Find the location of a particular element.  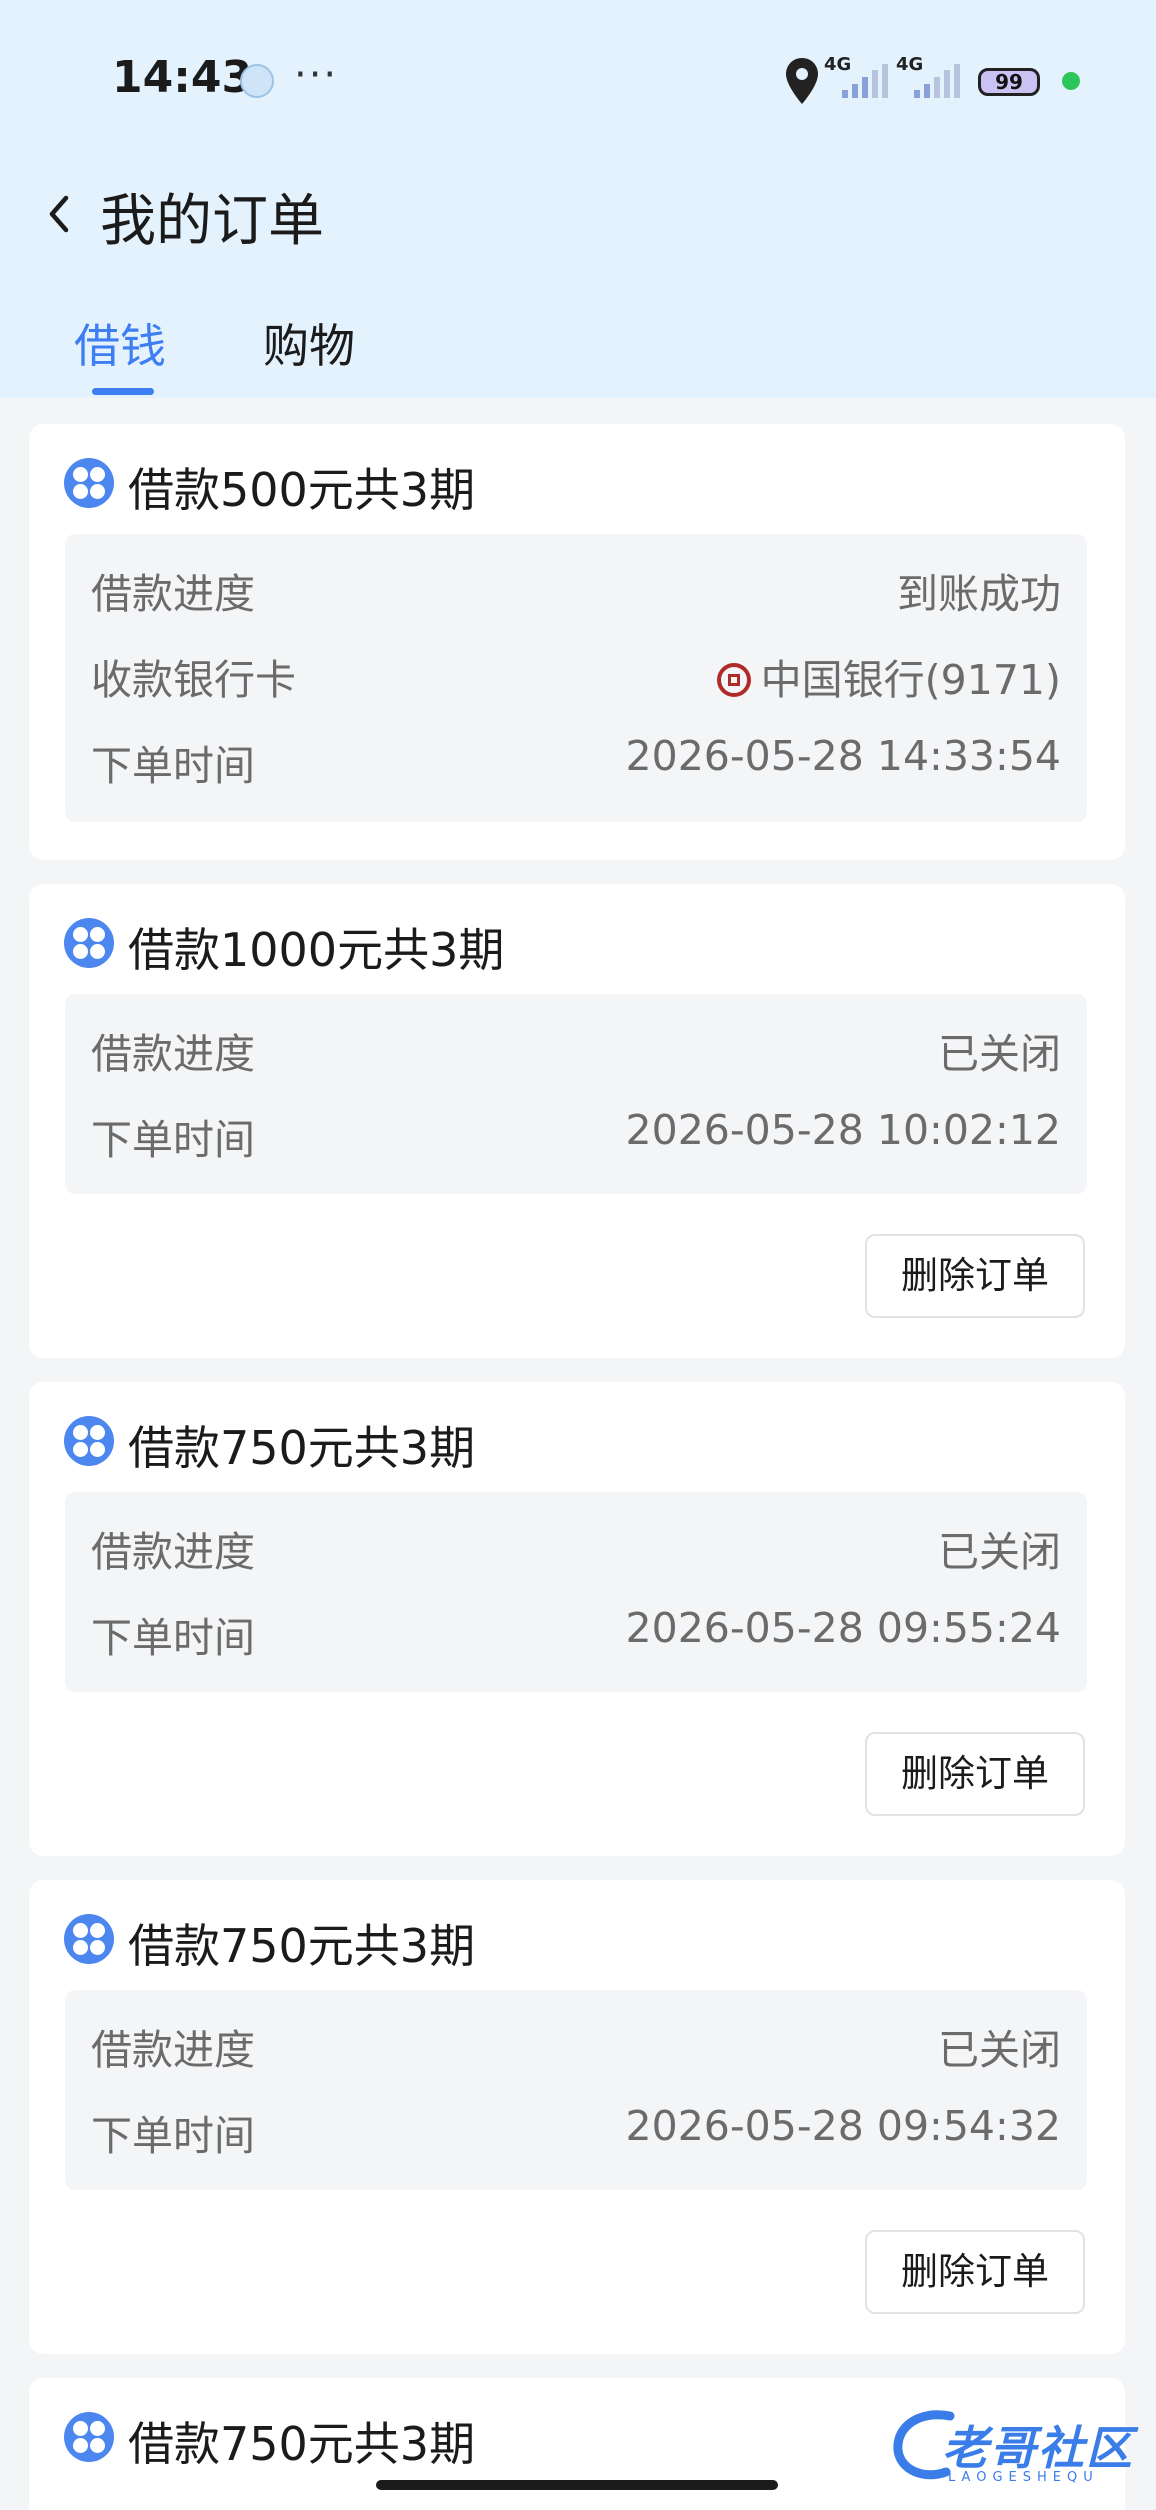

detail-row: 下单时间 2026-05-28 09:55:24 is located at coordinates (576, 1634).